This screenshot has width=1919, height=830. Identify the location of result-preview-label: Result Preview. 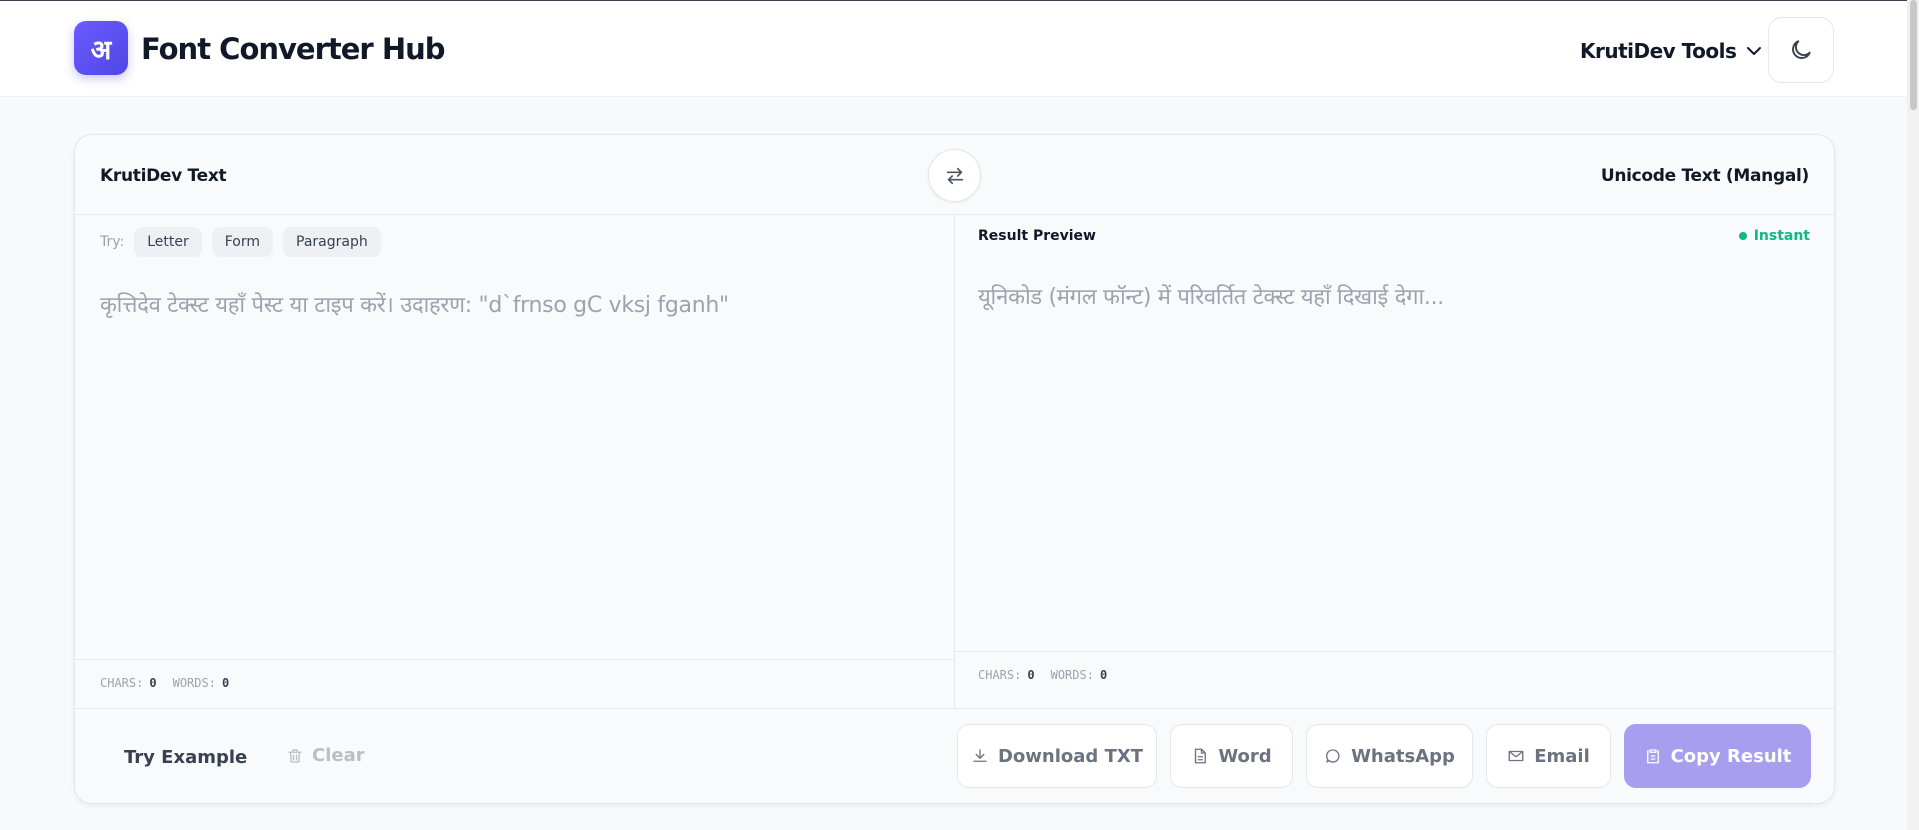
(1037, 236).